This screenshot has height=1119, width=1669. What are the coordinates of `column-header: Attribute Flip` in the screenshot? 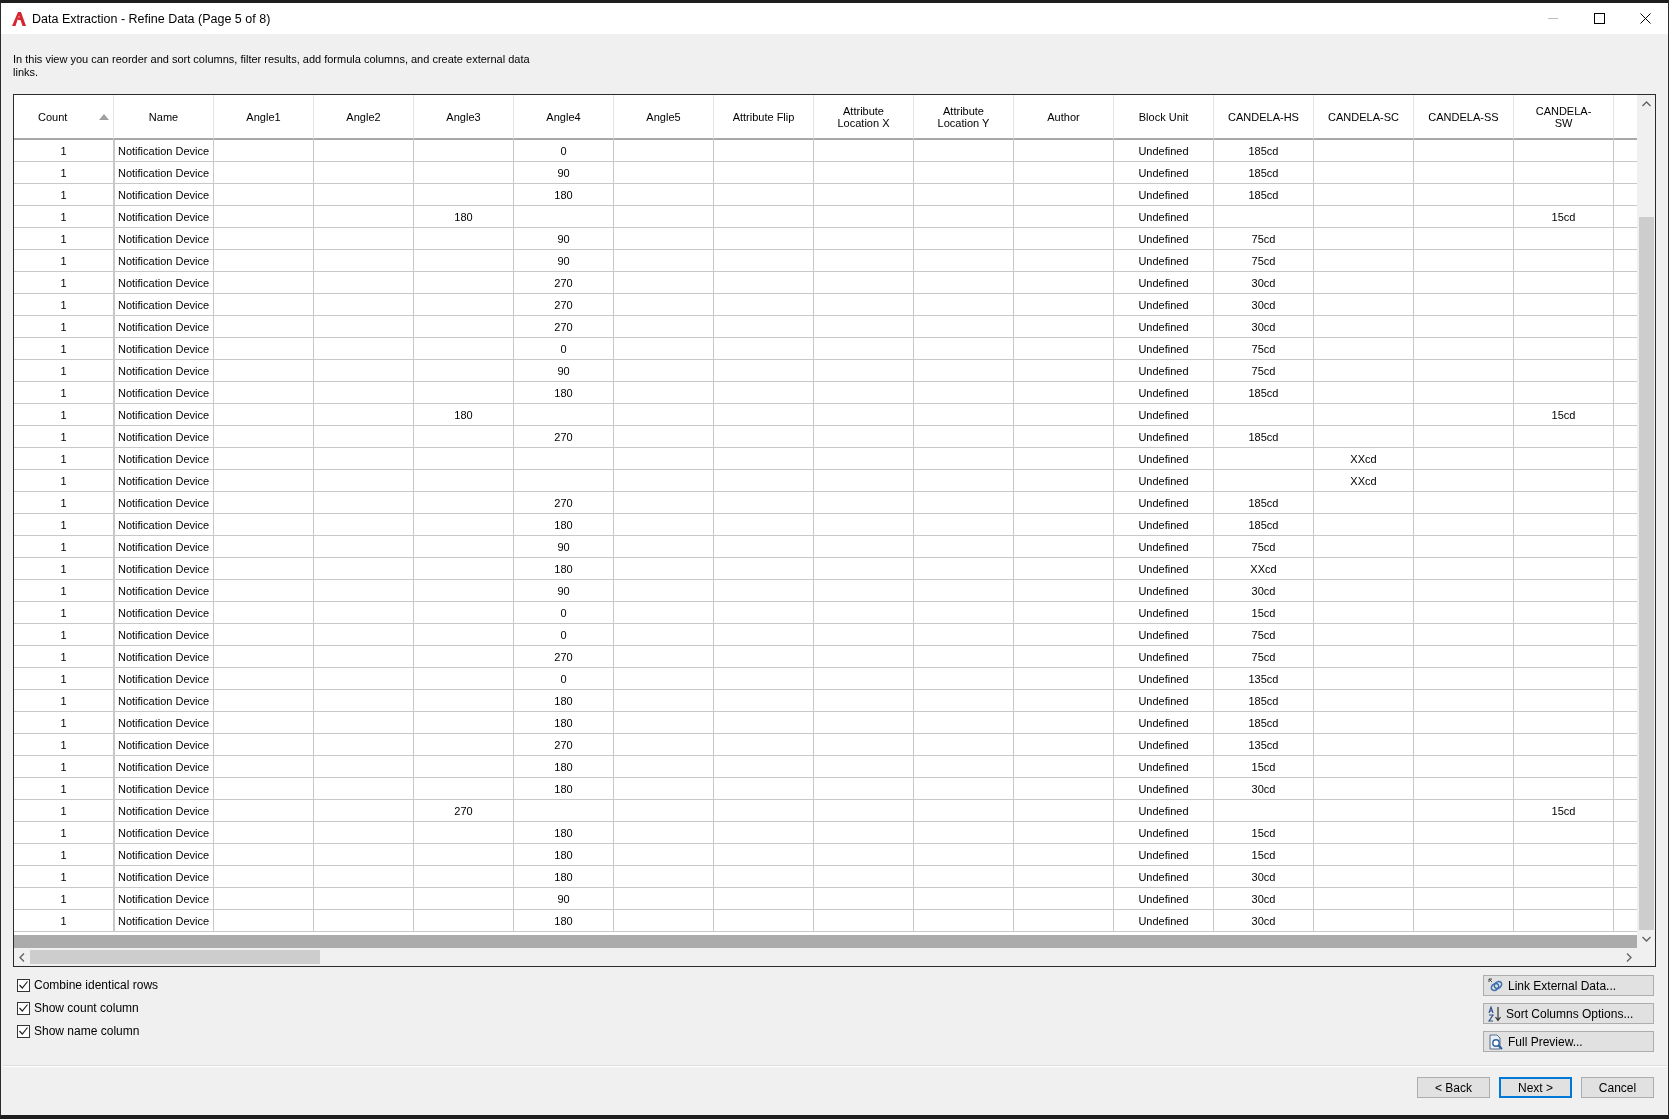 It's located at (764, 117).